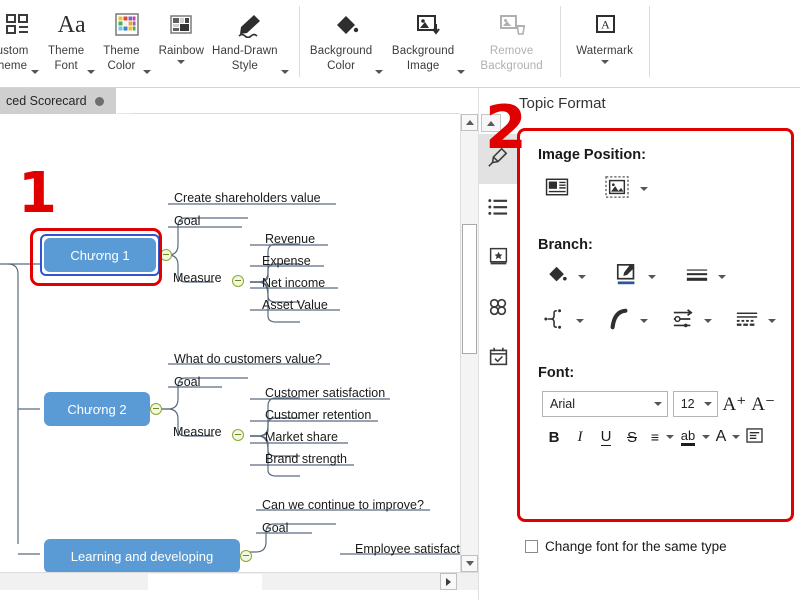 The height and width of the screenshot is (600, 800). I want to click on branch-line-width-button, so click(697, 277).